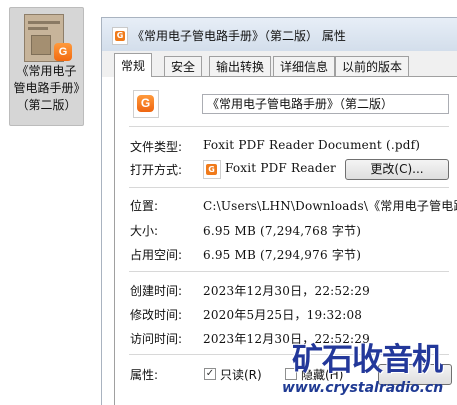 The height and width of the screenshot is (405, 457). Describe the element at coordinates (330, 206) in the screenshot. I see `location-value: C:\Users\LHN\Downloads\《常用电子管电路手` at that location.